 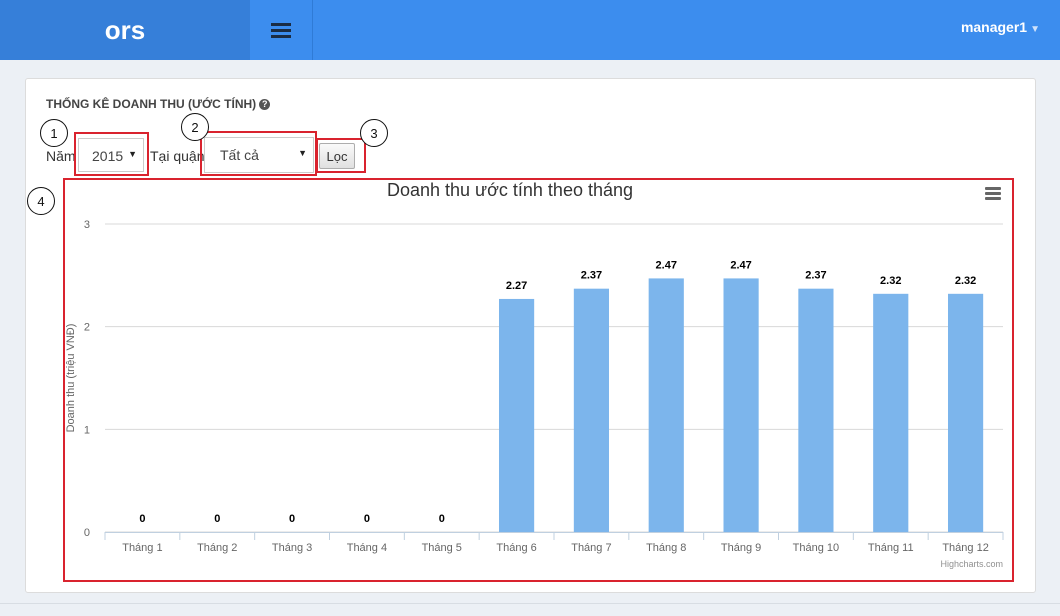 I want to click on x-tick-label: Tháng 2, so click(x=217, y=548).